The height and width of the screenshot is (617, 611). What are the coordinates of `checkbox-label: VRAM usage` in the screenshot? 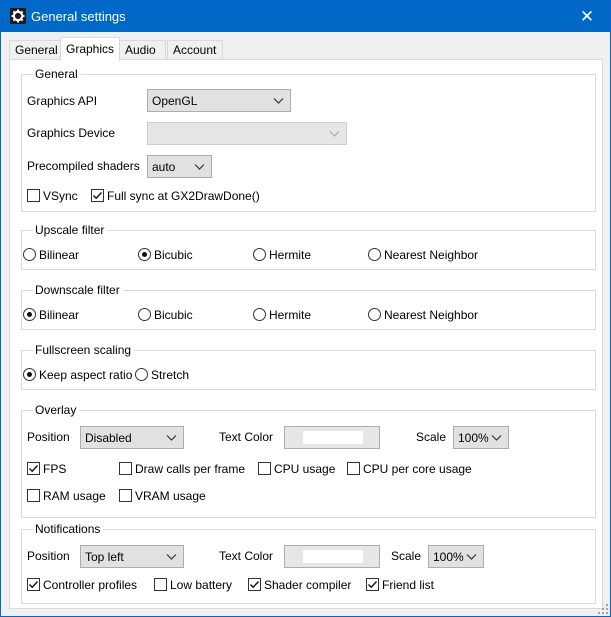 It's located at (170, 496).